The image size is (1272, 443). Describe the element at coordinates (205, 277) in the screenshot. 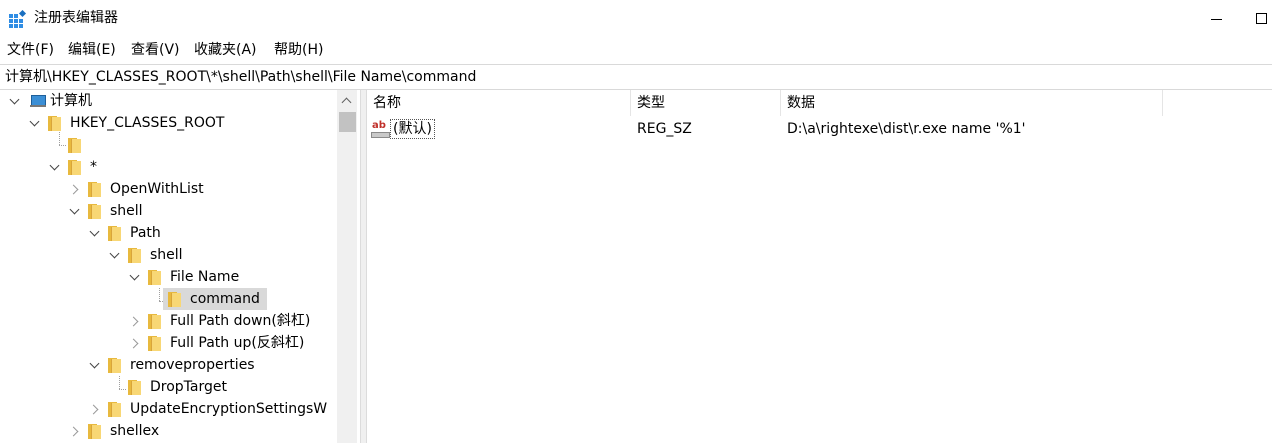

I see `tree-item-label: File Name` at that location.